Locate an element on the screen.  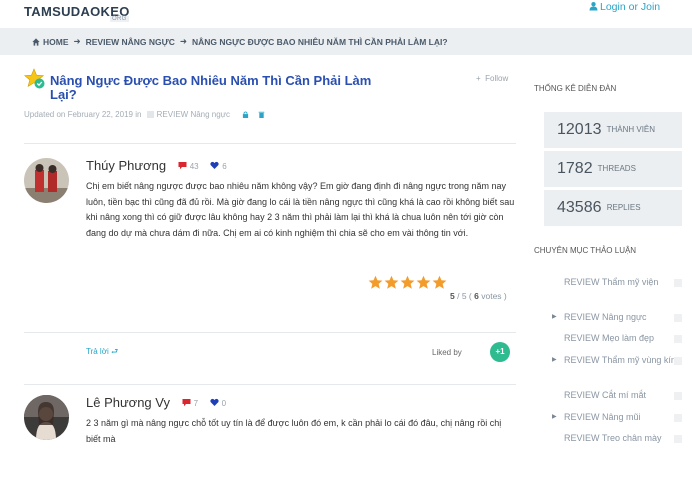
category-label: REVIEW Thẩm mỹ vùng kín is located at coordinates (620, 360).